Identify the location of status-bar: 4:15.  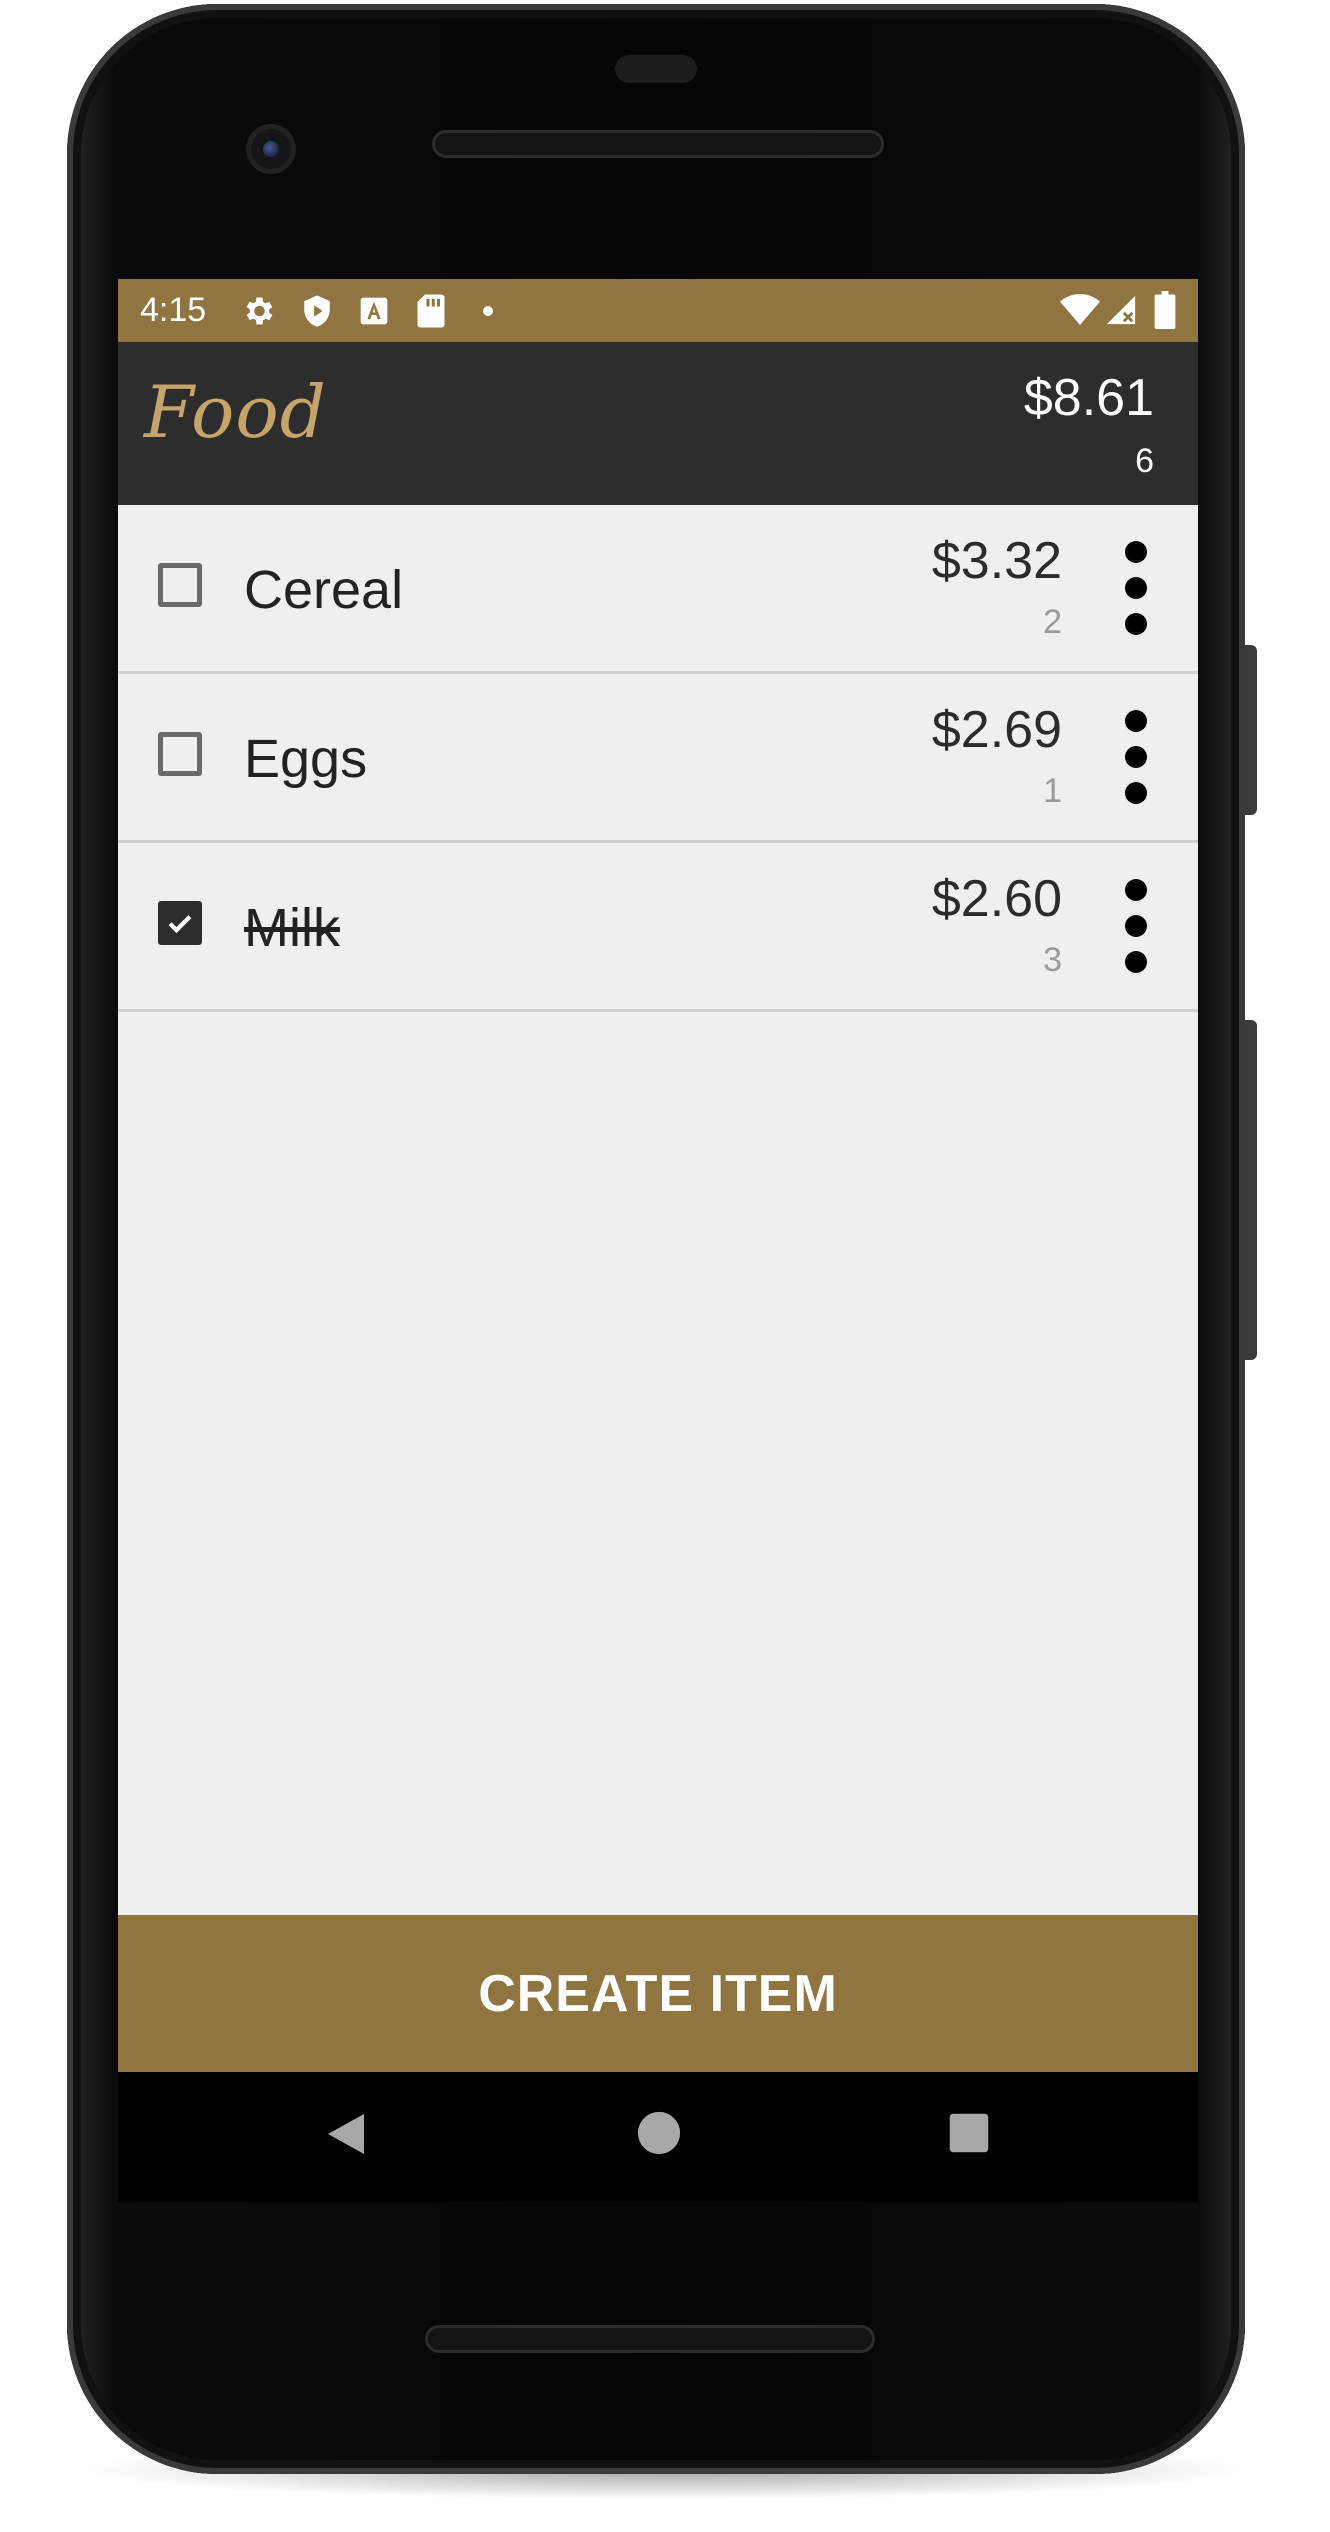
(658, 310).